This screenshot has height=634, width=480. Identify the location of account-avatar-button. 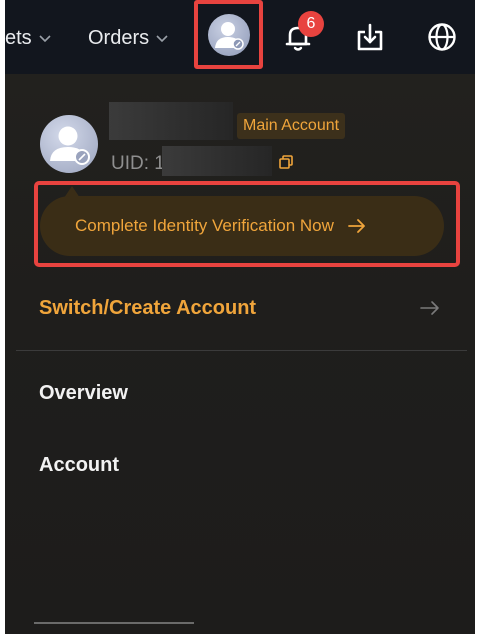
(228, 34).